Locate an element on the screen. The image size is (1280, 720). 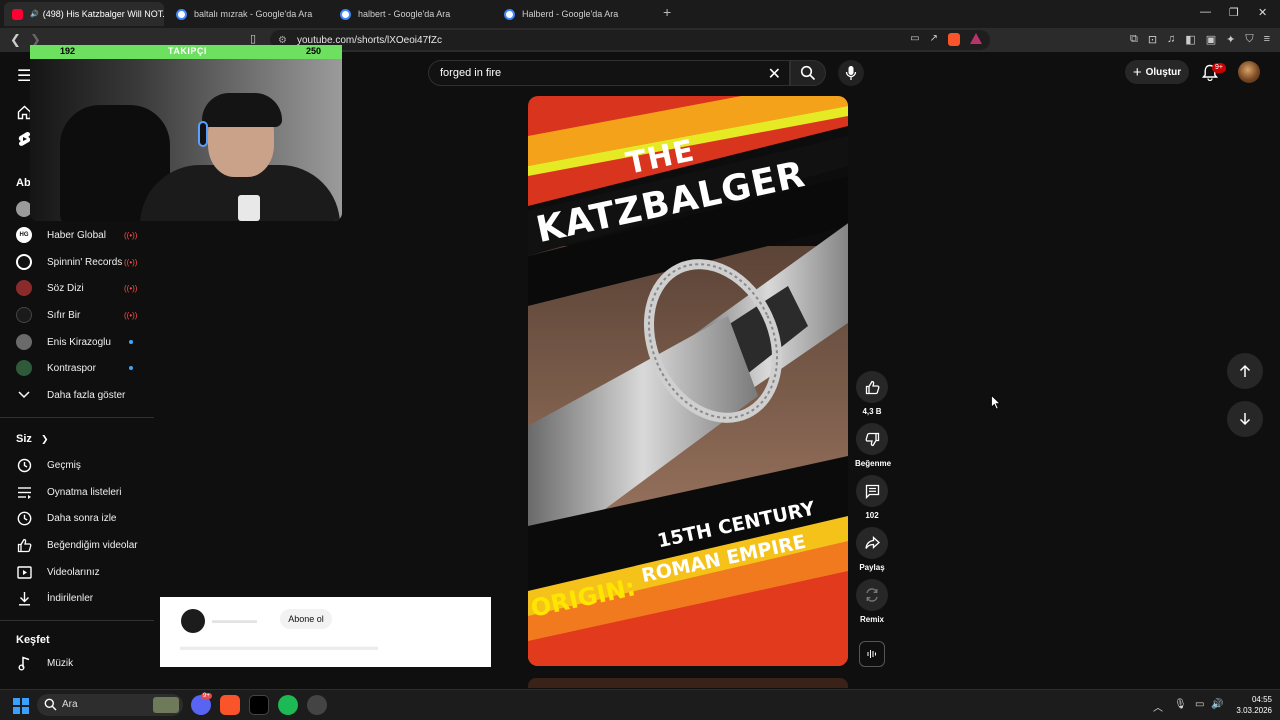
playlist-icon is located at coordinates (24, 492).